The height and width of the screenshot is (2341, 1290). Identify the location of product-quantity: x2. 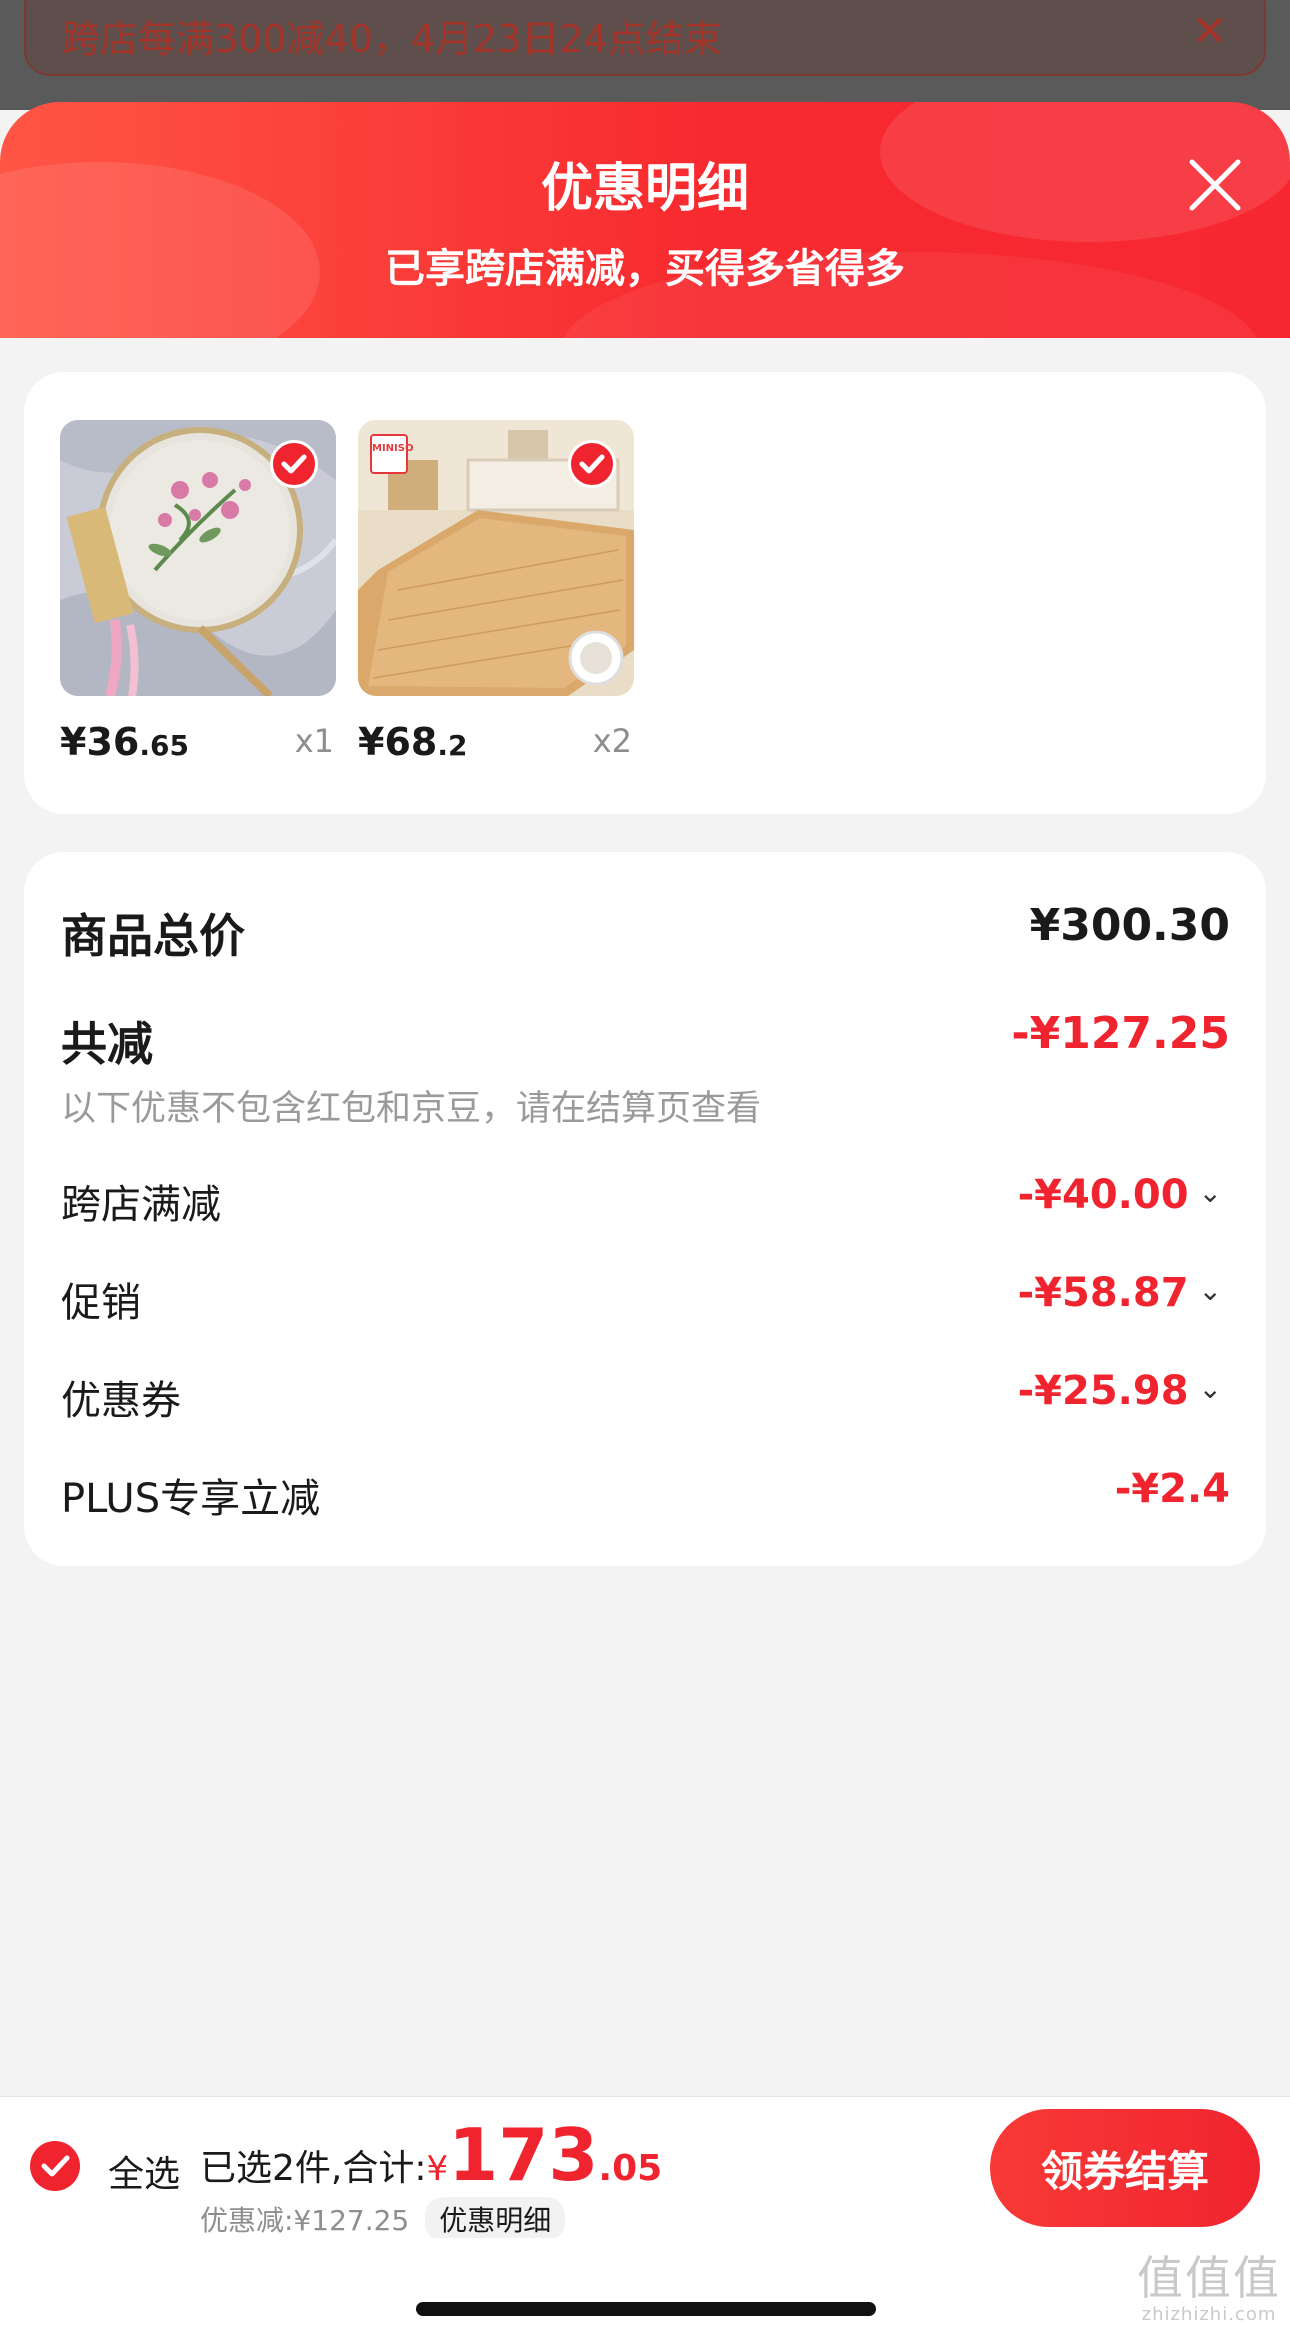
(612, 741).